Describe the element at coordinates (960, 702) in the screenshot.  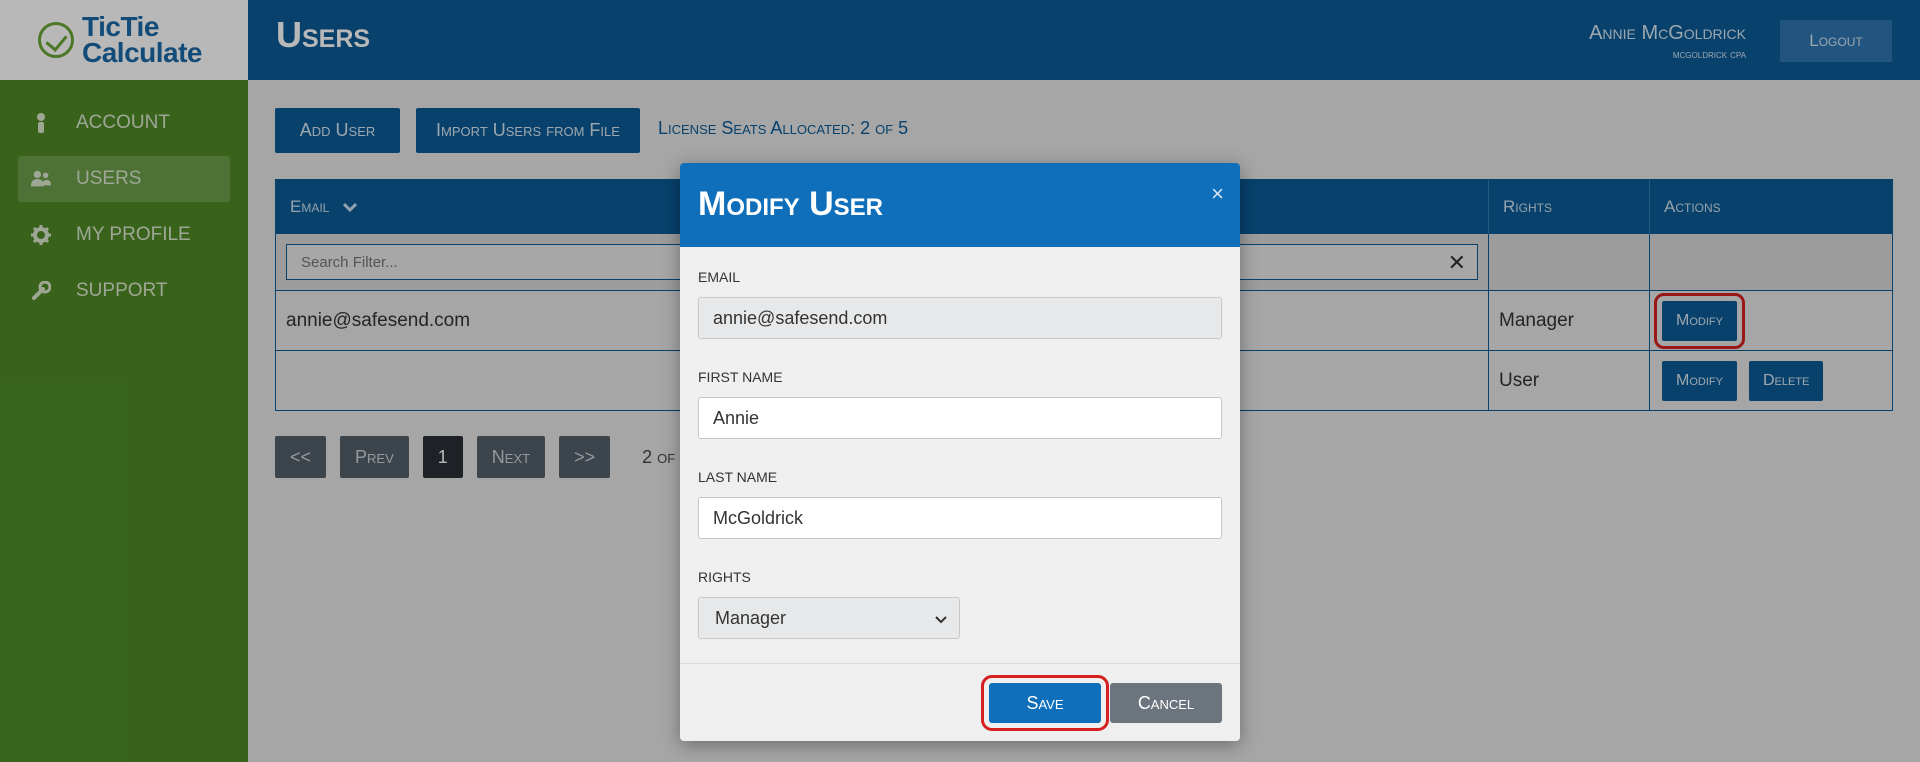
I see `dialog-footer: Save Cancel` at that location.